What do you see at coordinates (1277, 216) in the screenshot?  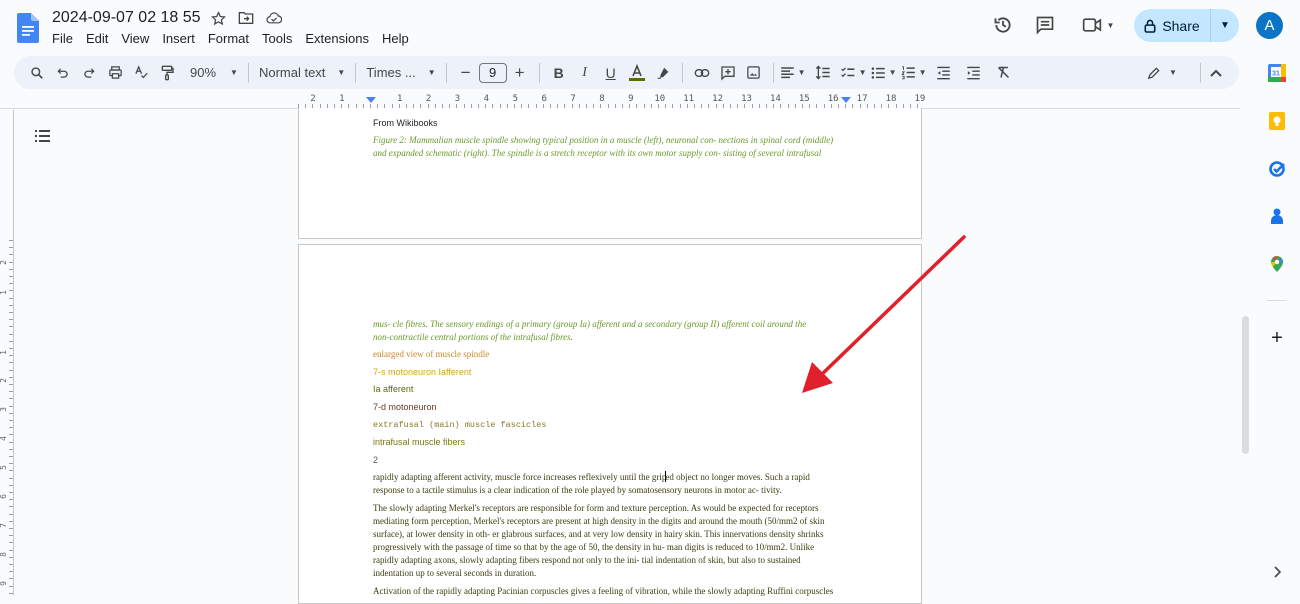 I see `contacts-icon` at bounding box center [1277, 216].